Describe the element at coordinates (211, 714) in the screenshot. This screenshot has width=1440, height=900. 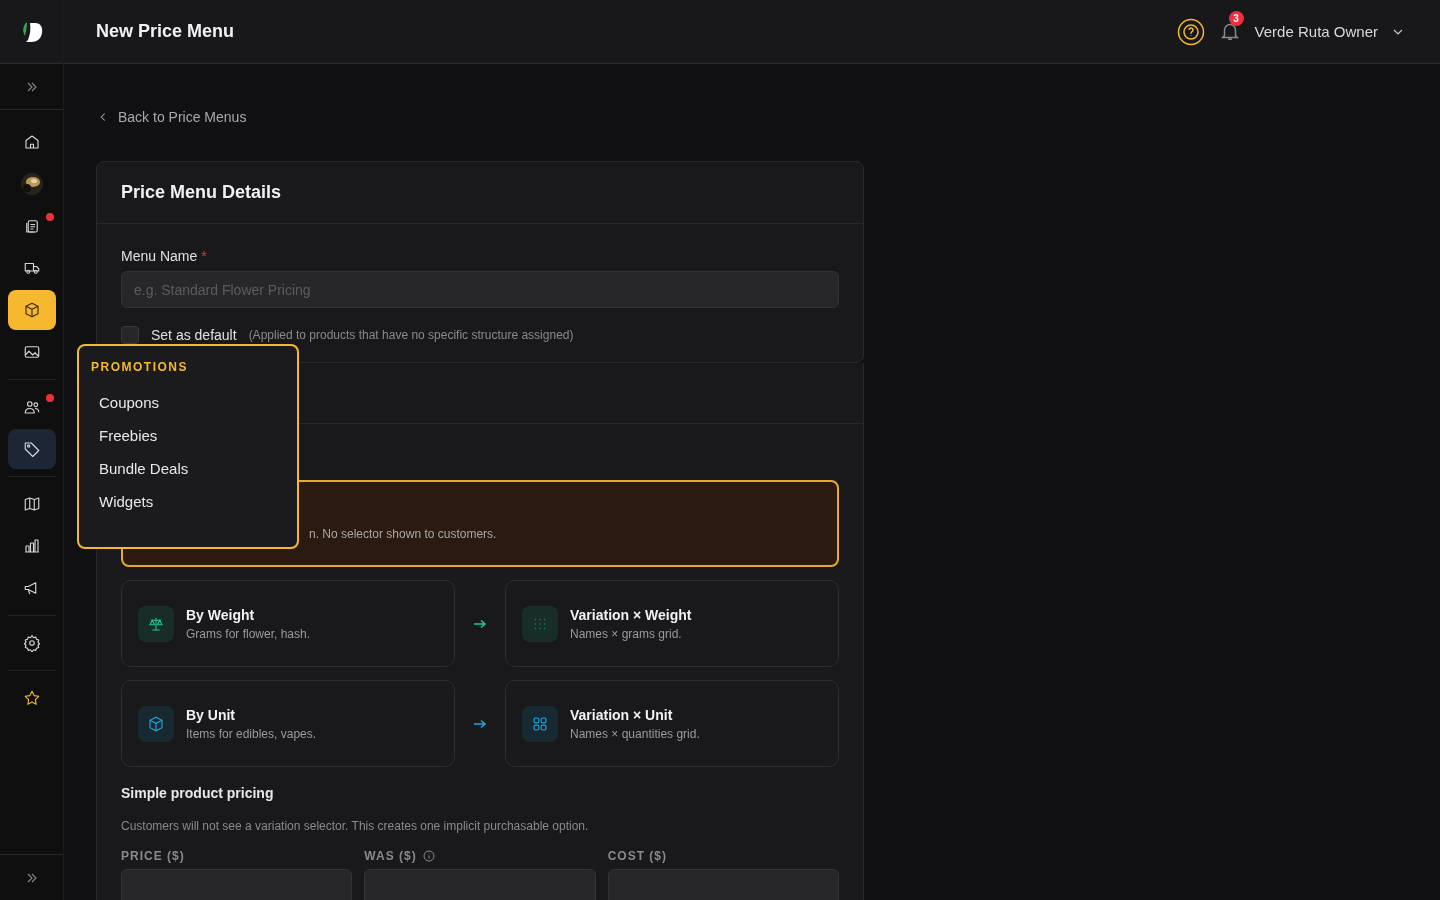
I see `option-title: By Unit` at that location.